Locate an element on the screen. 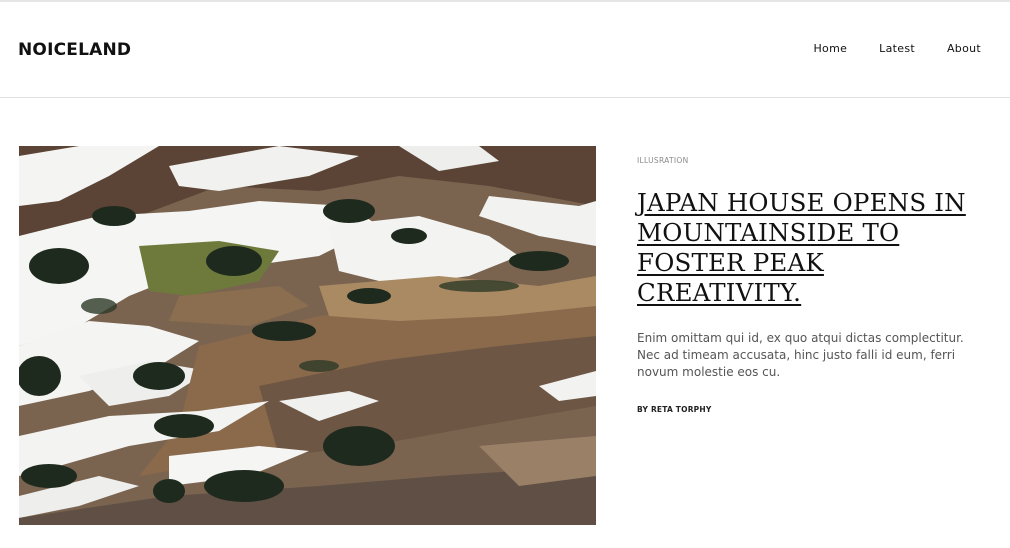 The width and height of the screenshot is (1010, 548). nav-about-link: About is located at coordinates (964, 48).